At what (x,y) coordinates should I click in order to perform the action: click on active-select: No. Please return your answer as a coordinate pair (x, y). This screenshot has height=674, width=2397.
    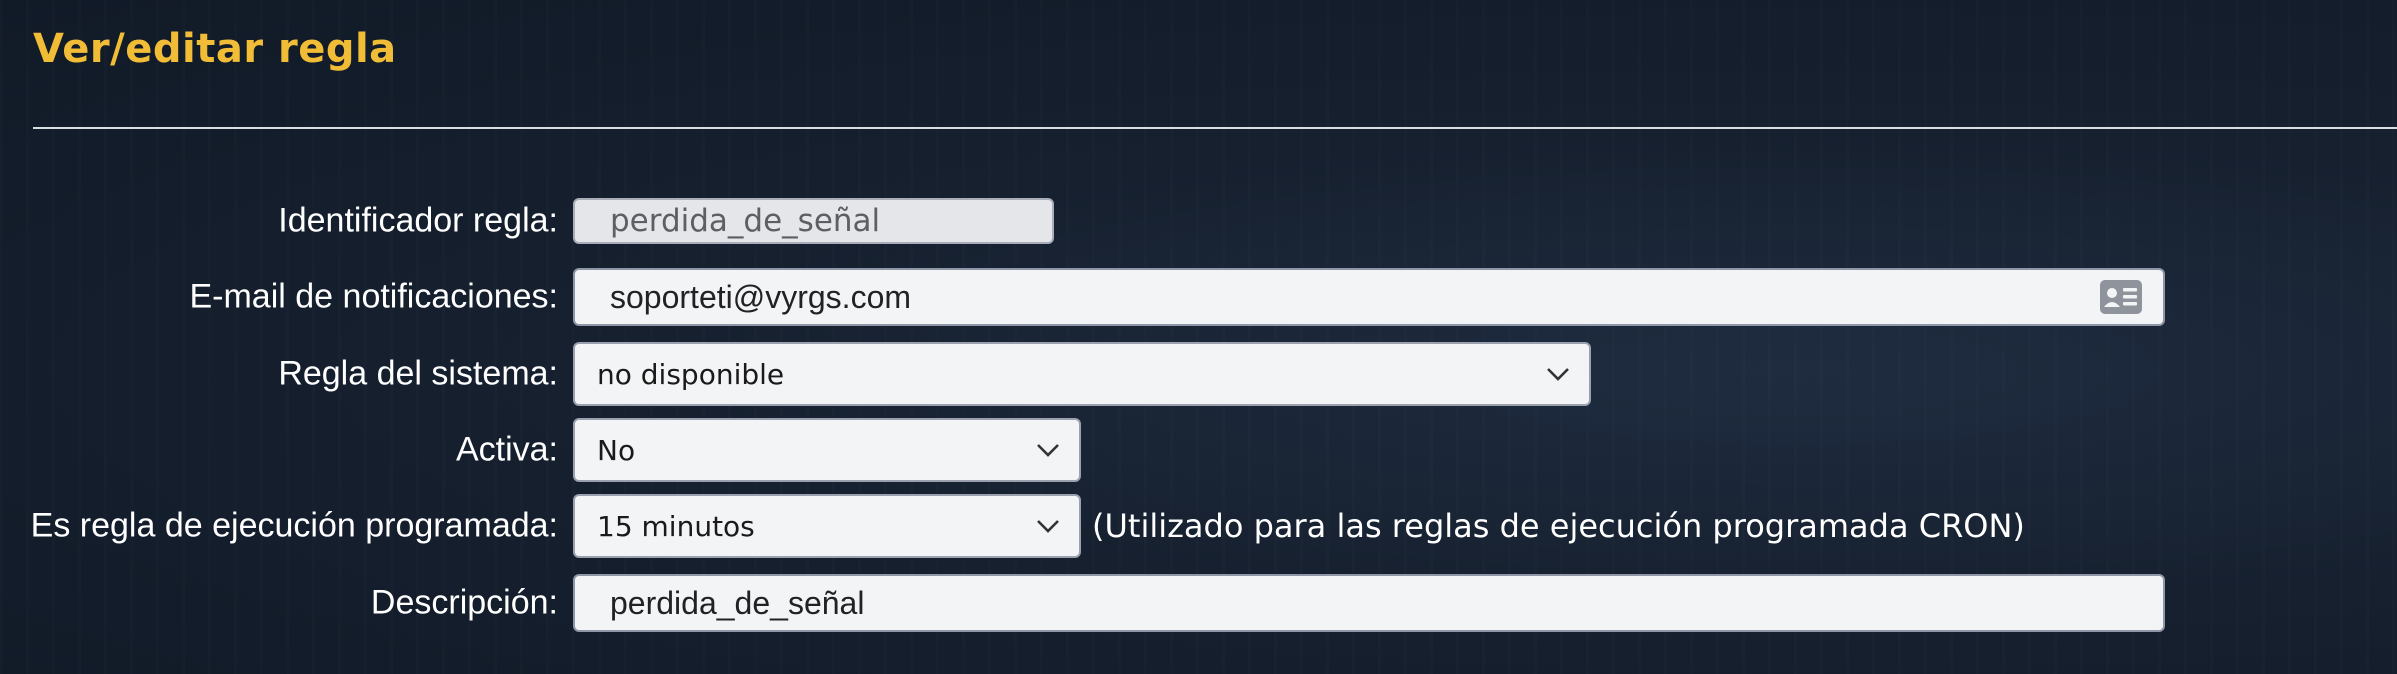
    Looking at the image, I should click on (827, 450).